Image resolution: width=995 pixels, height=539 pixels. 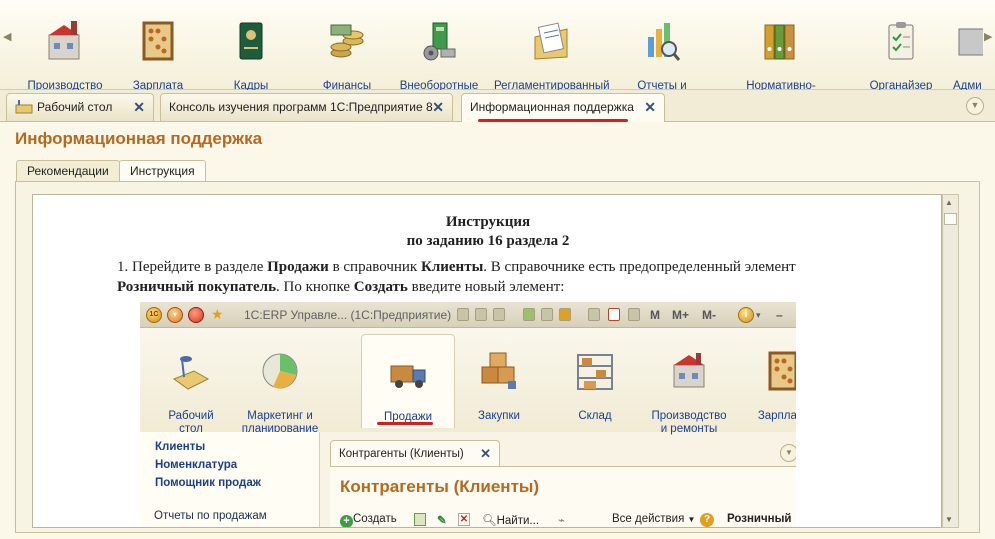 I want to click on text: введите новый элемент:, so click(x=486, y=287).